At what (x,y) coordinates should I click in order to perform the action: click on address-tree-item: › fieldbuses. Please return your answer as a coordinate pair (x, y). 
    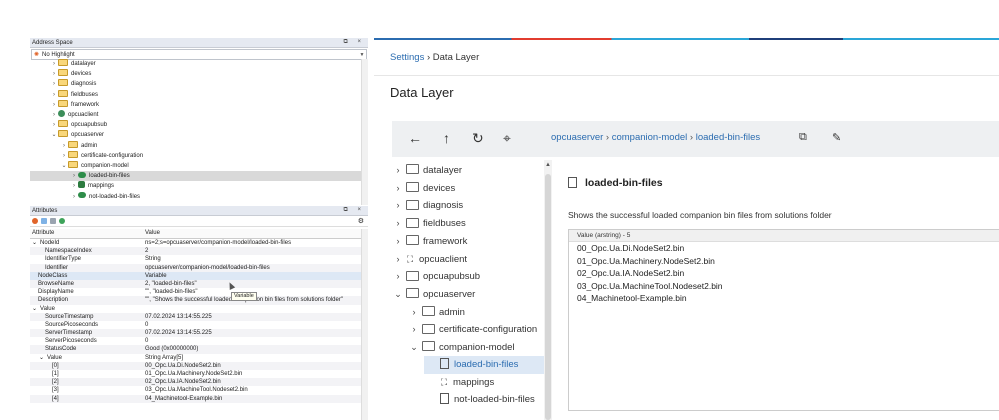
    Looking at the image, I should click on (196, 94).